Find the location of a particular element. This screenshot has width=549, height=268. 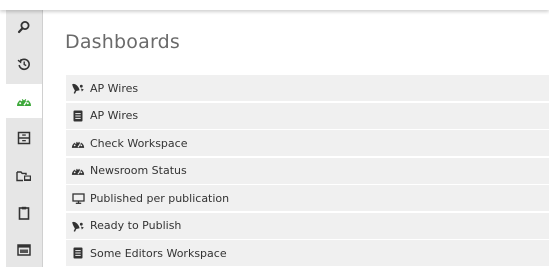

list-item: Ready to Publish is located at coordinates (307, 225).